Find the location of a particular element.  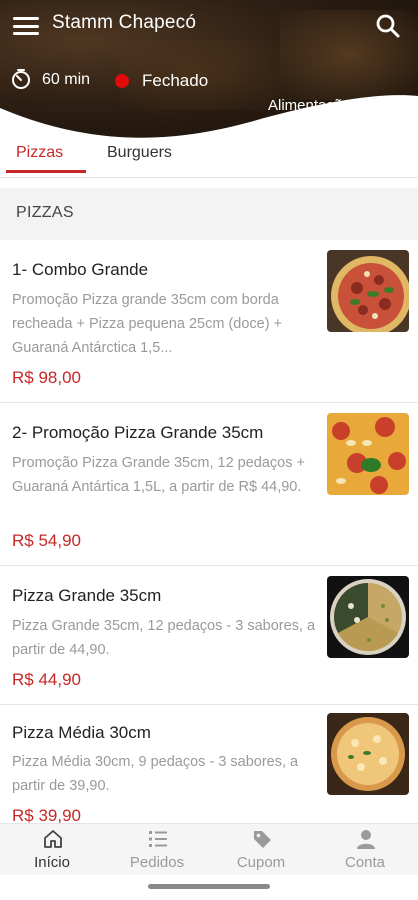

search-icon is located at coordinates (388, 26).